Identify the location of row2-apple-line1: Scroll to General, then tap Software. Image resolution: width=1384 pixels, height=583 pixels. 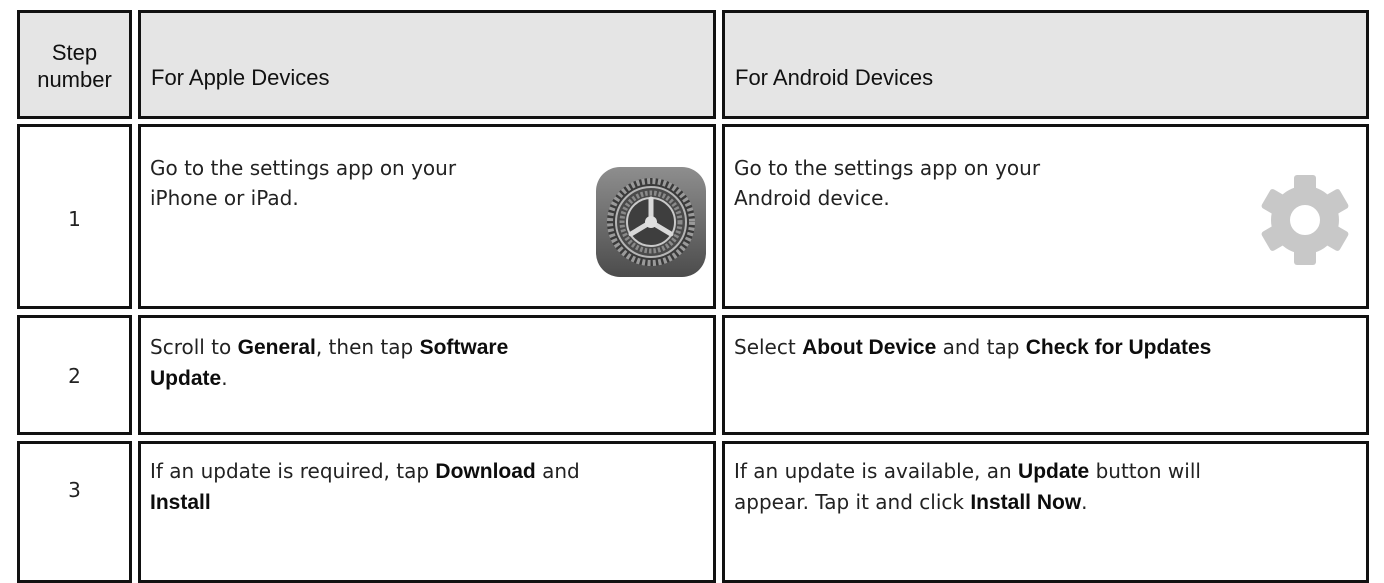
(329, 347).